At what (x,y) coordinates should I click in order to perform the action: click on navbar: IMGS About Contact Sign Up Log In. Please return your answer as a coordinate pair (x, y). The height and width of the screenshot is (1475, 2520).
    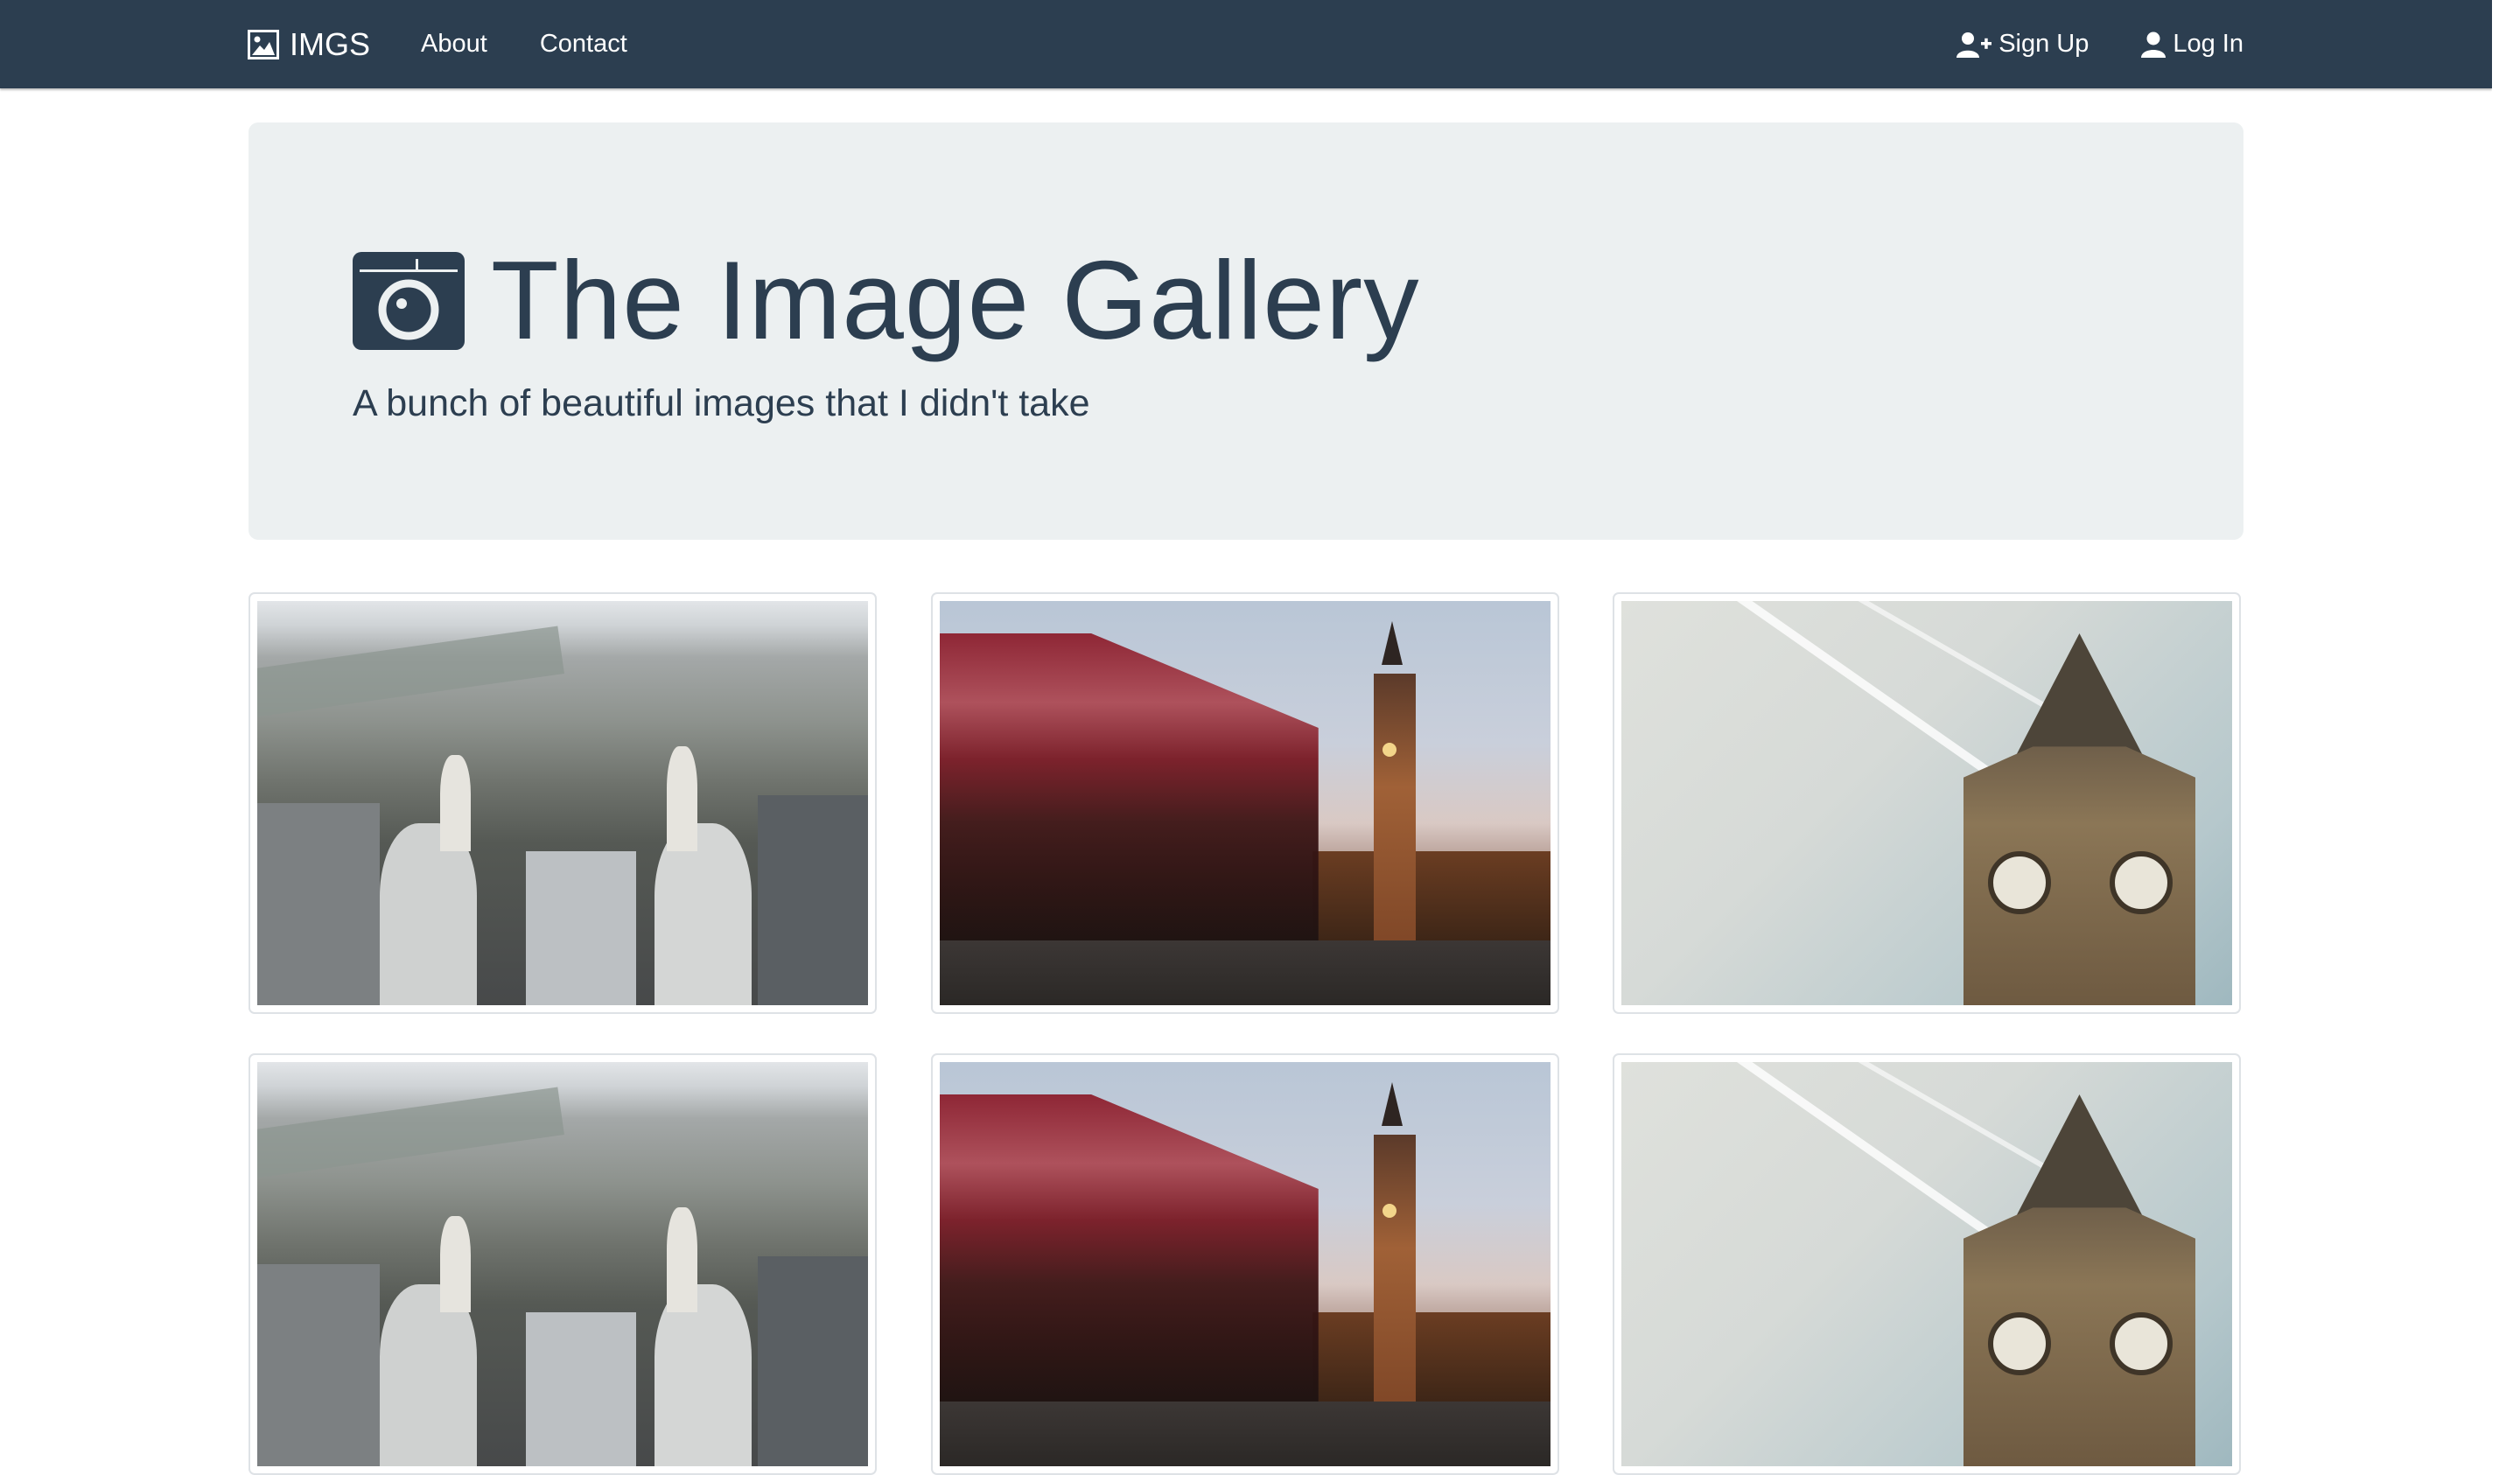
    Looking at the image, I should click on (1246, 44).